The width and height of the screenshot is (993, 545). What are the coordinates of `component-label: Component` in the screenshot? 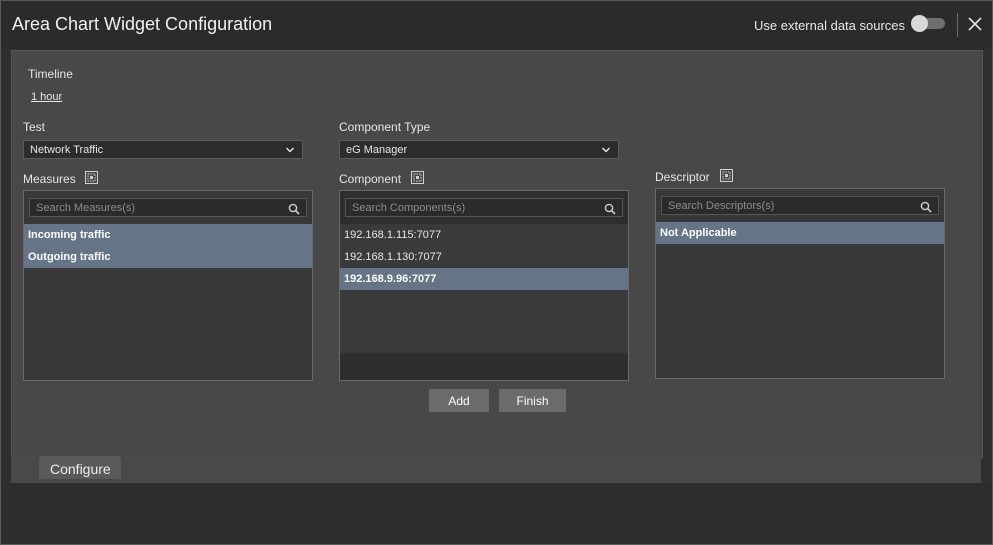 It's located at (370, 179).